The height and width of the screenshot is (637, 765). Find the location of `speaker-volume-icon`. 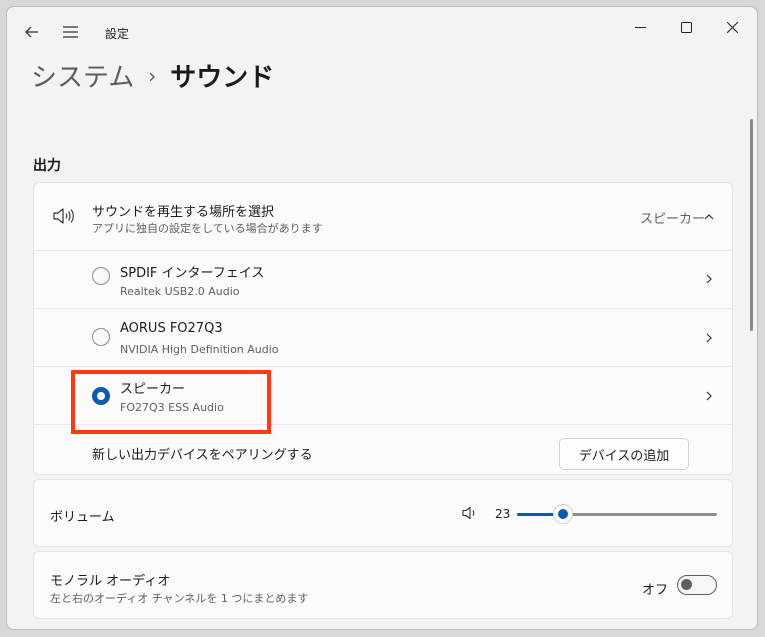

speaker-volume-icon is located at coordinates (63, 216).